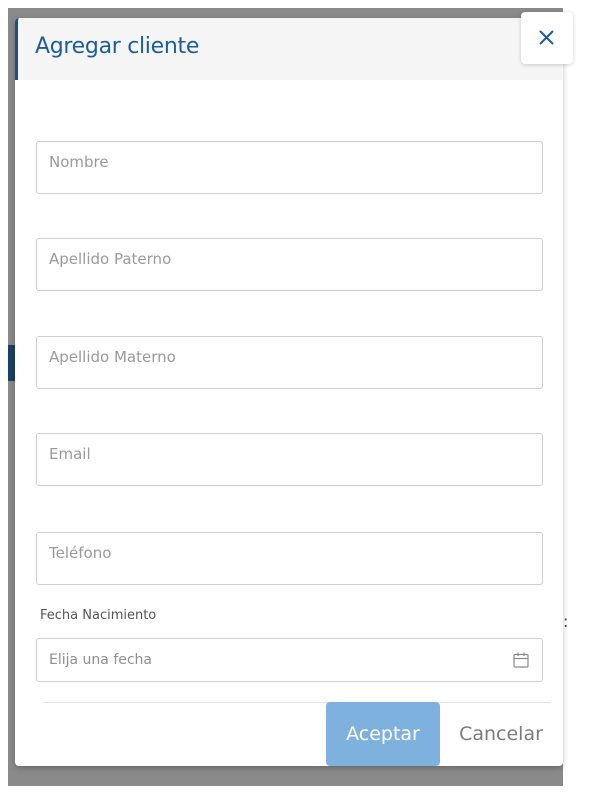  Describe the element at coordinates (98, 615) in the screenshot. I see `birthdate-label: Fecha Nacimiento` at that location.